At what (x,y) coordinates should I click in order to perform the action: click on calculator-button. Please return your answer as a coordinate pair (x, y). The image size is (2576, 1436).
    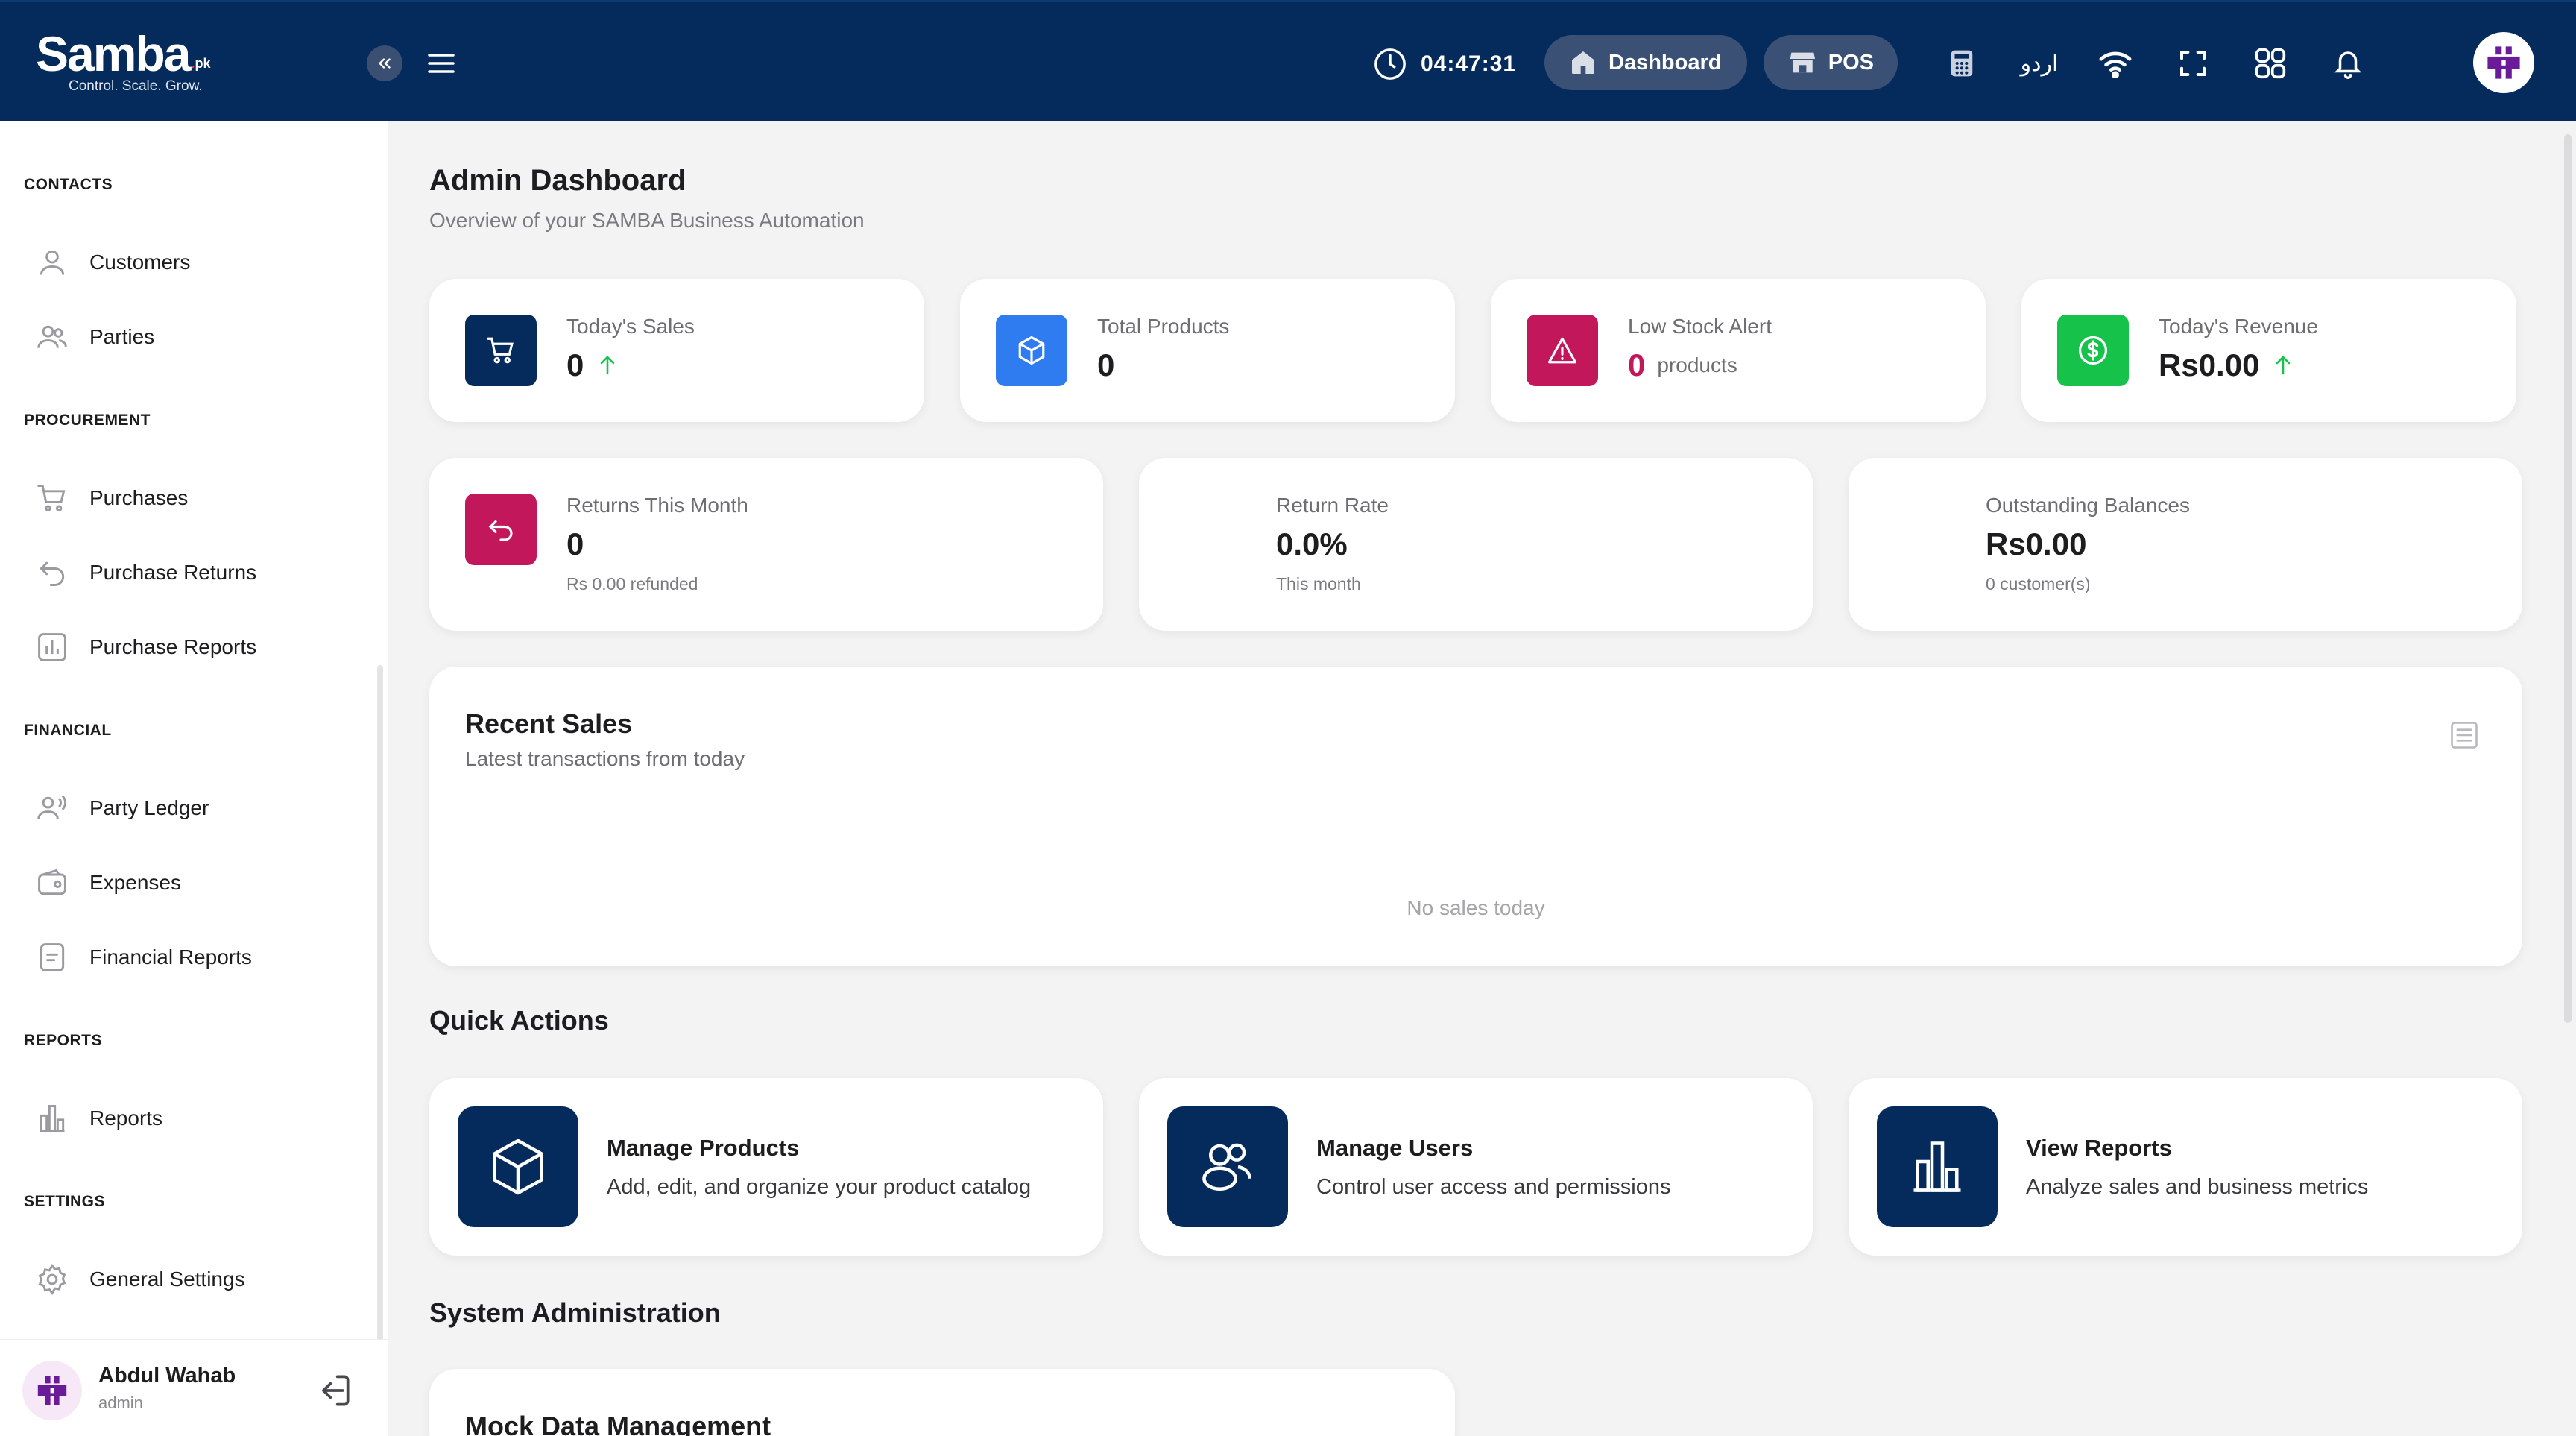
    Looking at the image, I should click on (1961, 64).